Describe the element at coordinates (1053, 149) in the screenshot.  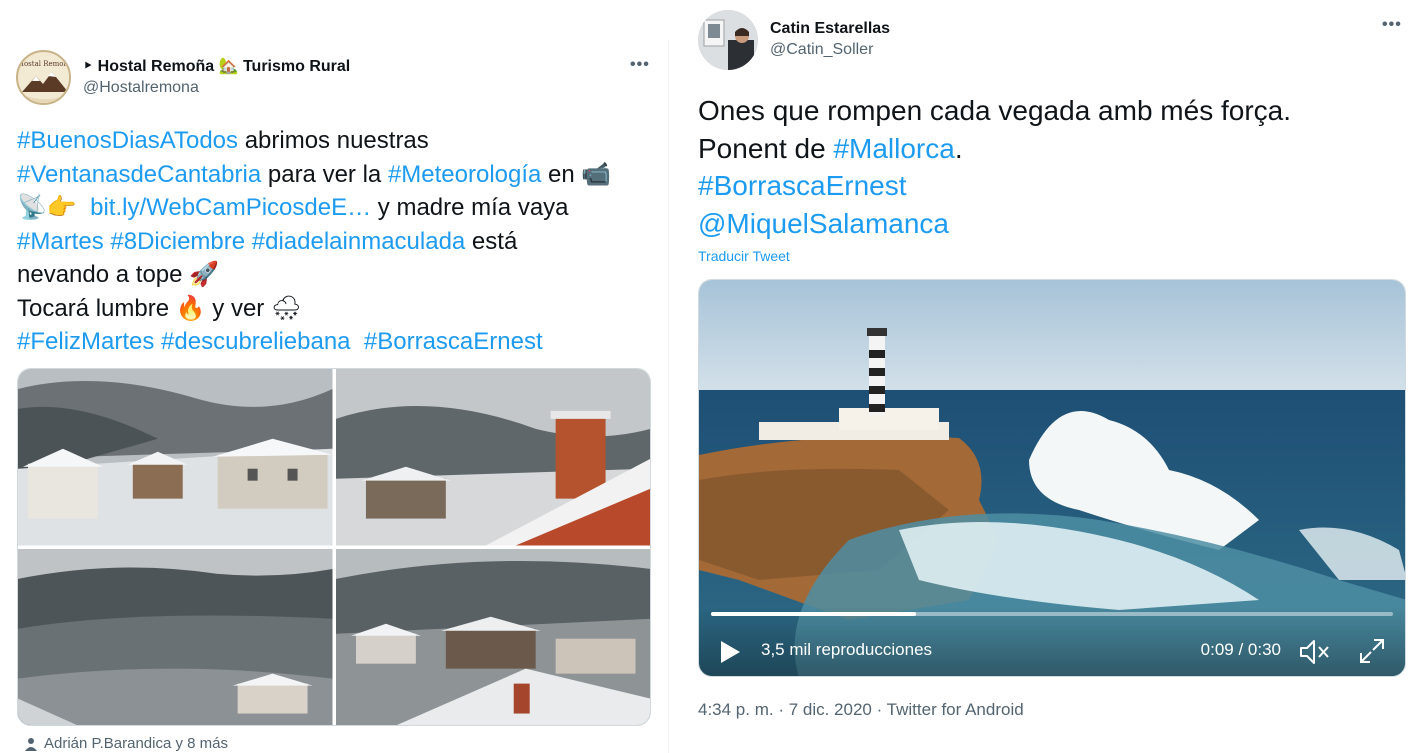
I see `tweet-text-line: Ponent de #Mallorca.` at that location.